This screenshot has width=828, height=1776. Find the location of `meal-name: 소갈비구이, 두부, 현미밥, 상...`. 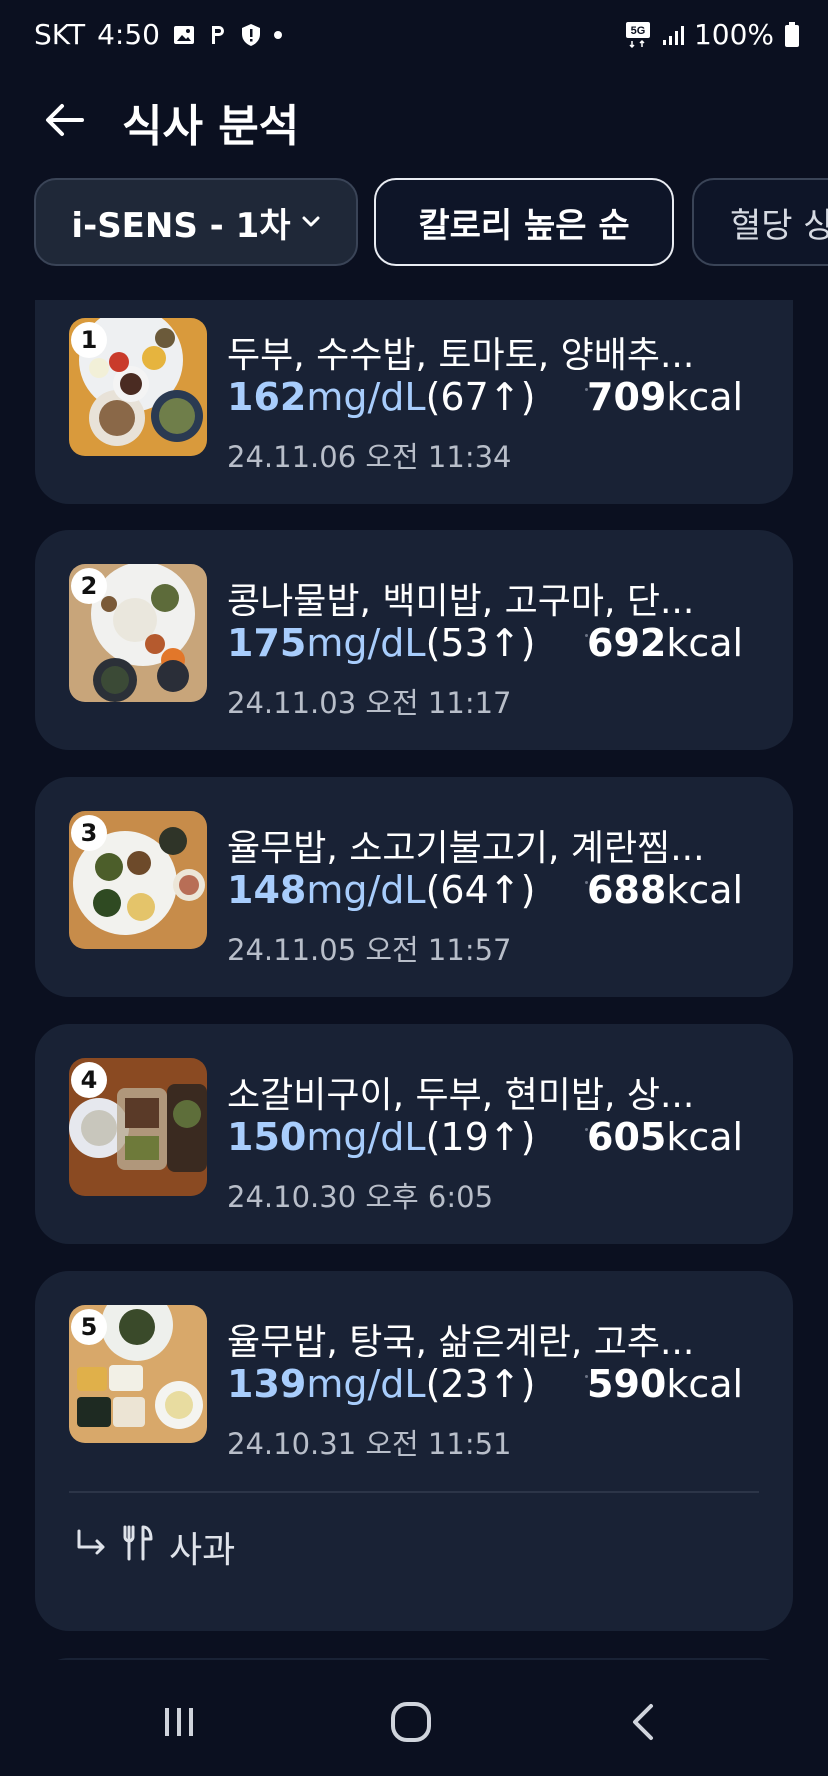

meal-name: 소갈비구이, 두부, 현미밥, 상... is located at coordinates (461, 1095).